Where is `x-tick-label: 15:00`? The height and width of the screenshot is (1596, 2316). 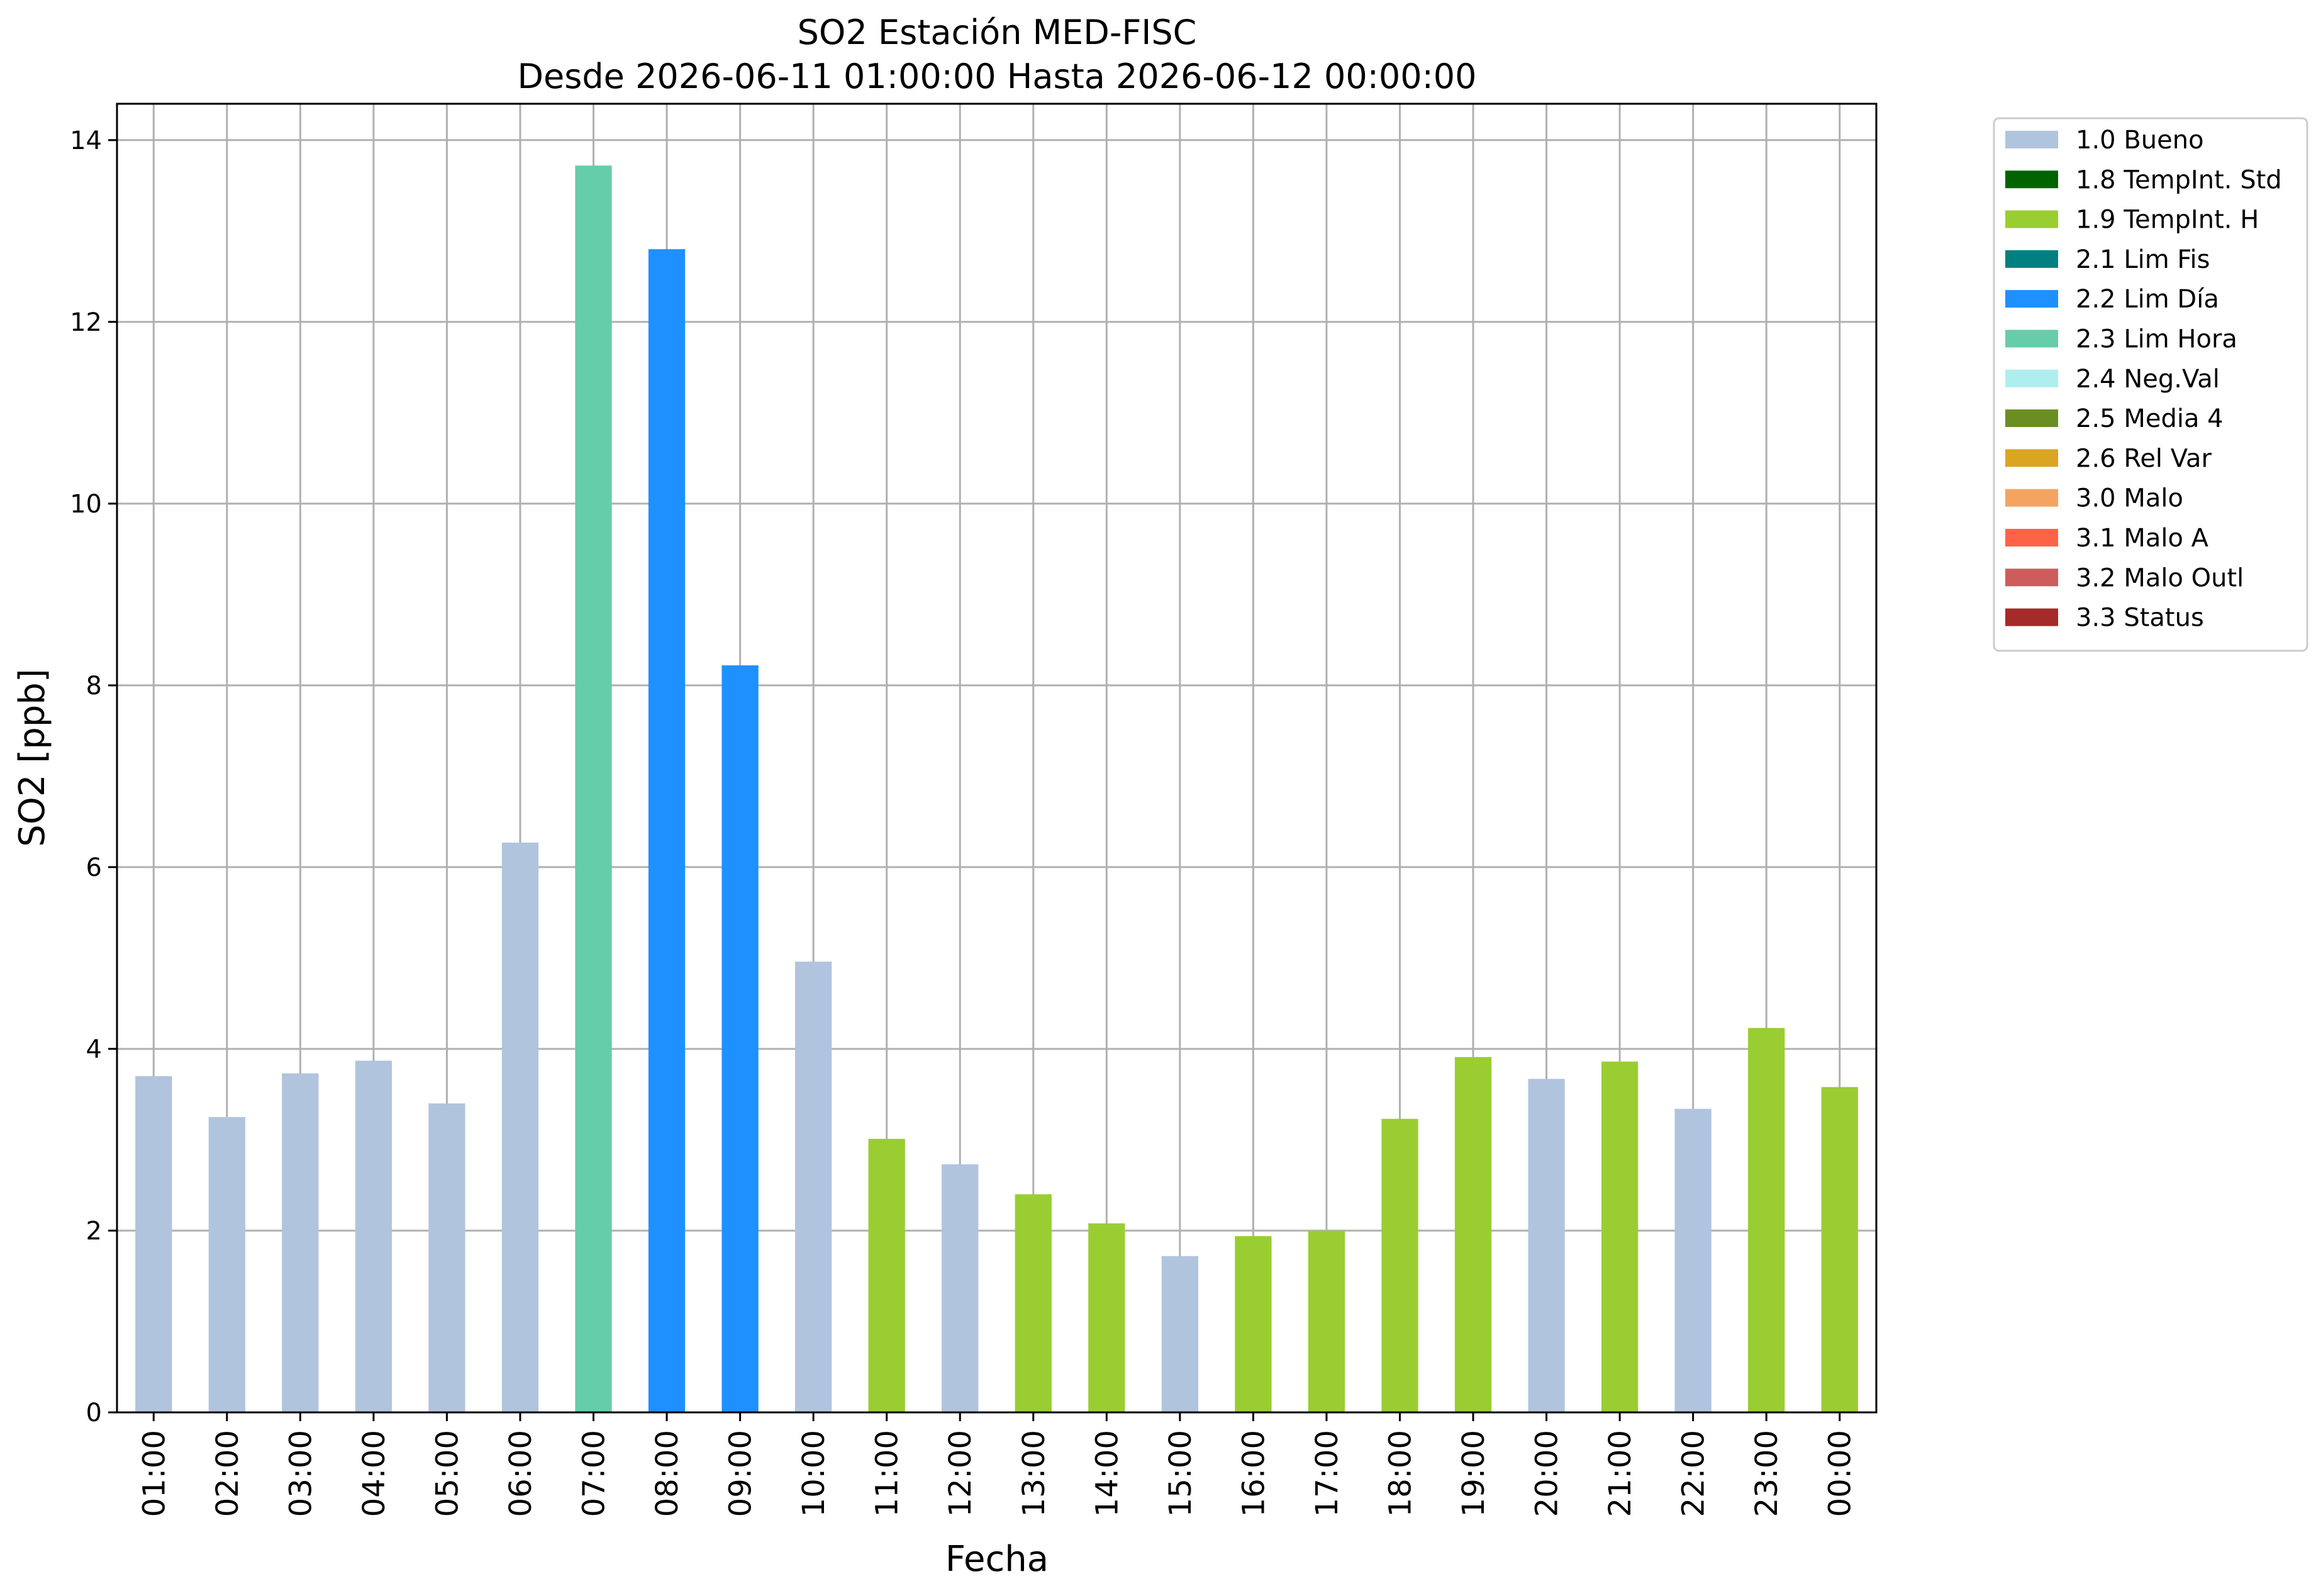 x-tick-label: 15:00 is located at coordinates (1180, 1473).